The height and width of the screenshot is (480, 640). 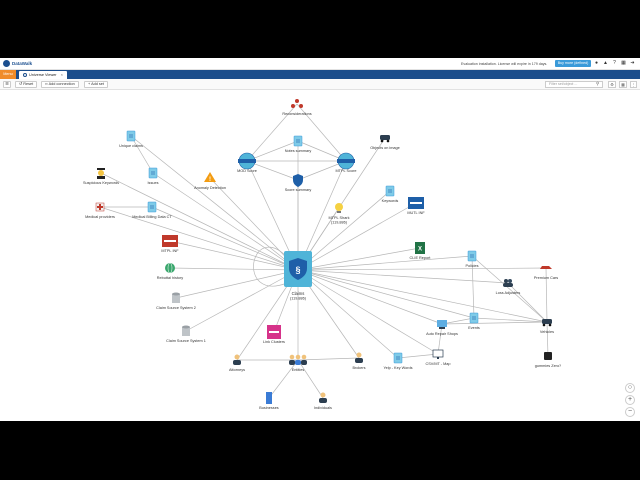 What do you see at coordinates (170, 241) in the screenshot?
I see `workflow-icon` at bounding box center [170, 241].